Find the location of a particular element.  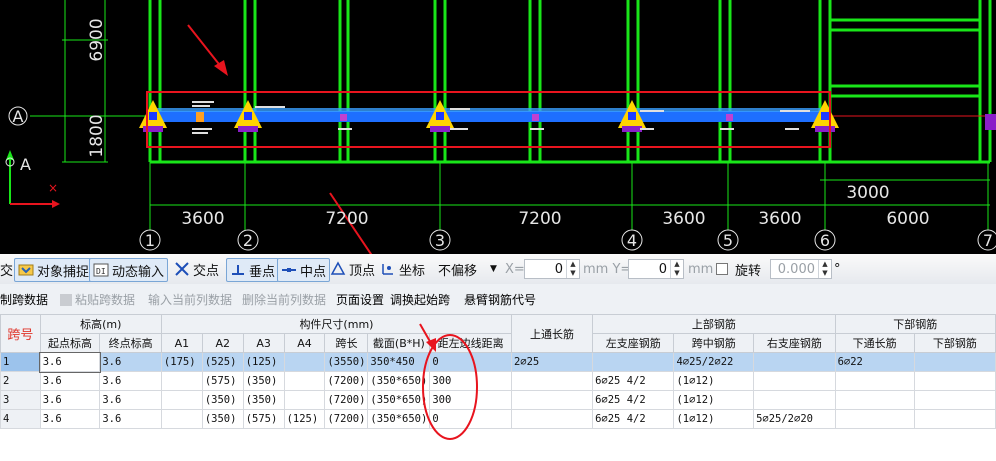

left-seat-header: 左支座钢筋 is located at coordinates (633, 343).